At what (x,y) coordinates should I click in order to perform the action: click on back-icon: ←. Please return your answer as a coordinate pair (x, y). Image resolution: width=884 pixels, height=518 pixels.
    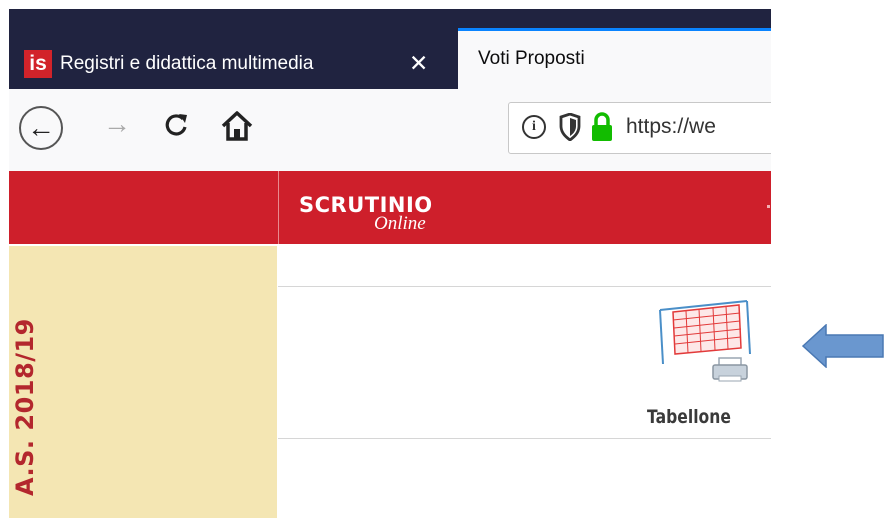
    Looking at the image, I should click on (41, 128).